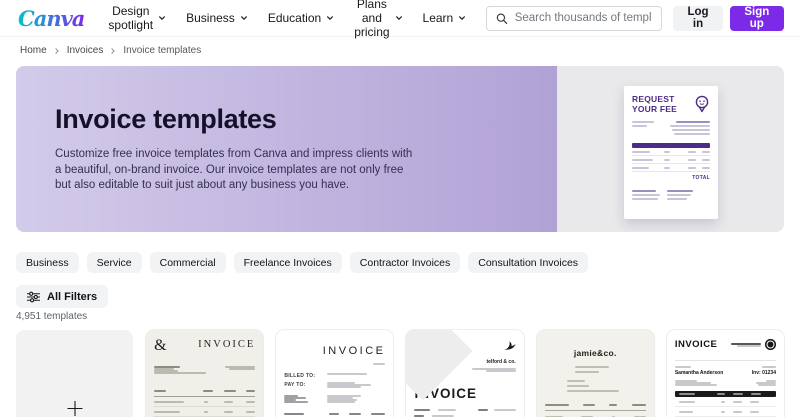  What do you see at coordinates (51, 18) in the screenshot?
I see `canva-logo: Canva` at bounding box center [51, 18].